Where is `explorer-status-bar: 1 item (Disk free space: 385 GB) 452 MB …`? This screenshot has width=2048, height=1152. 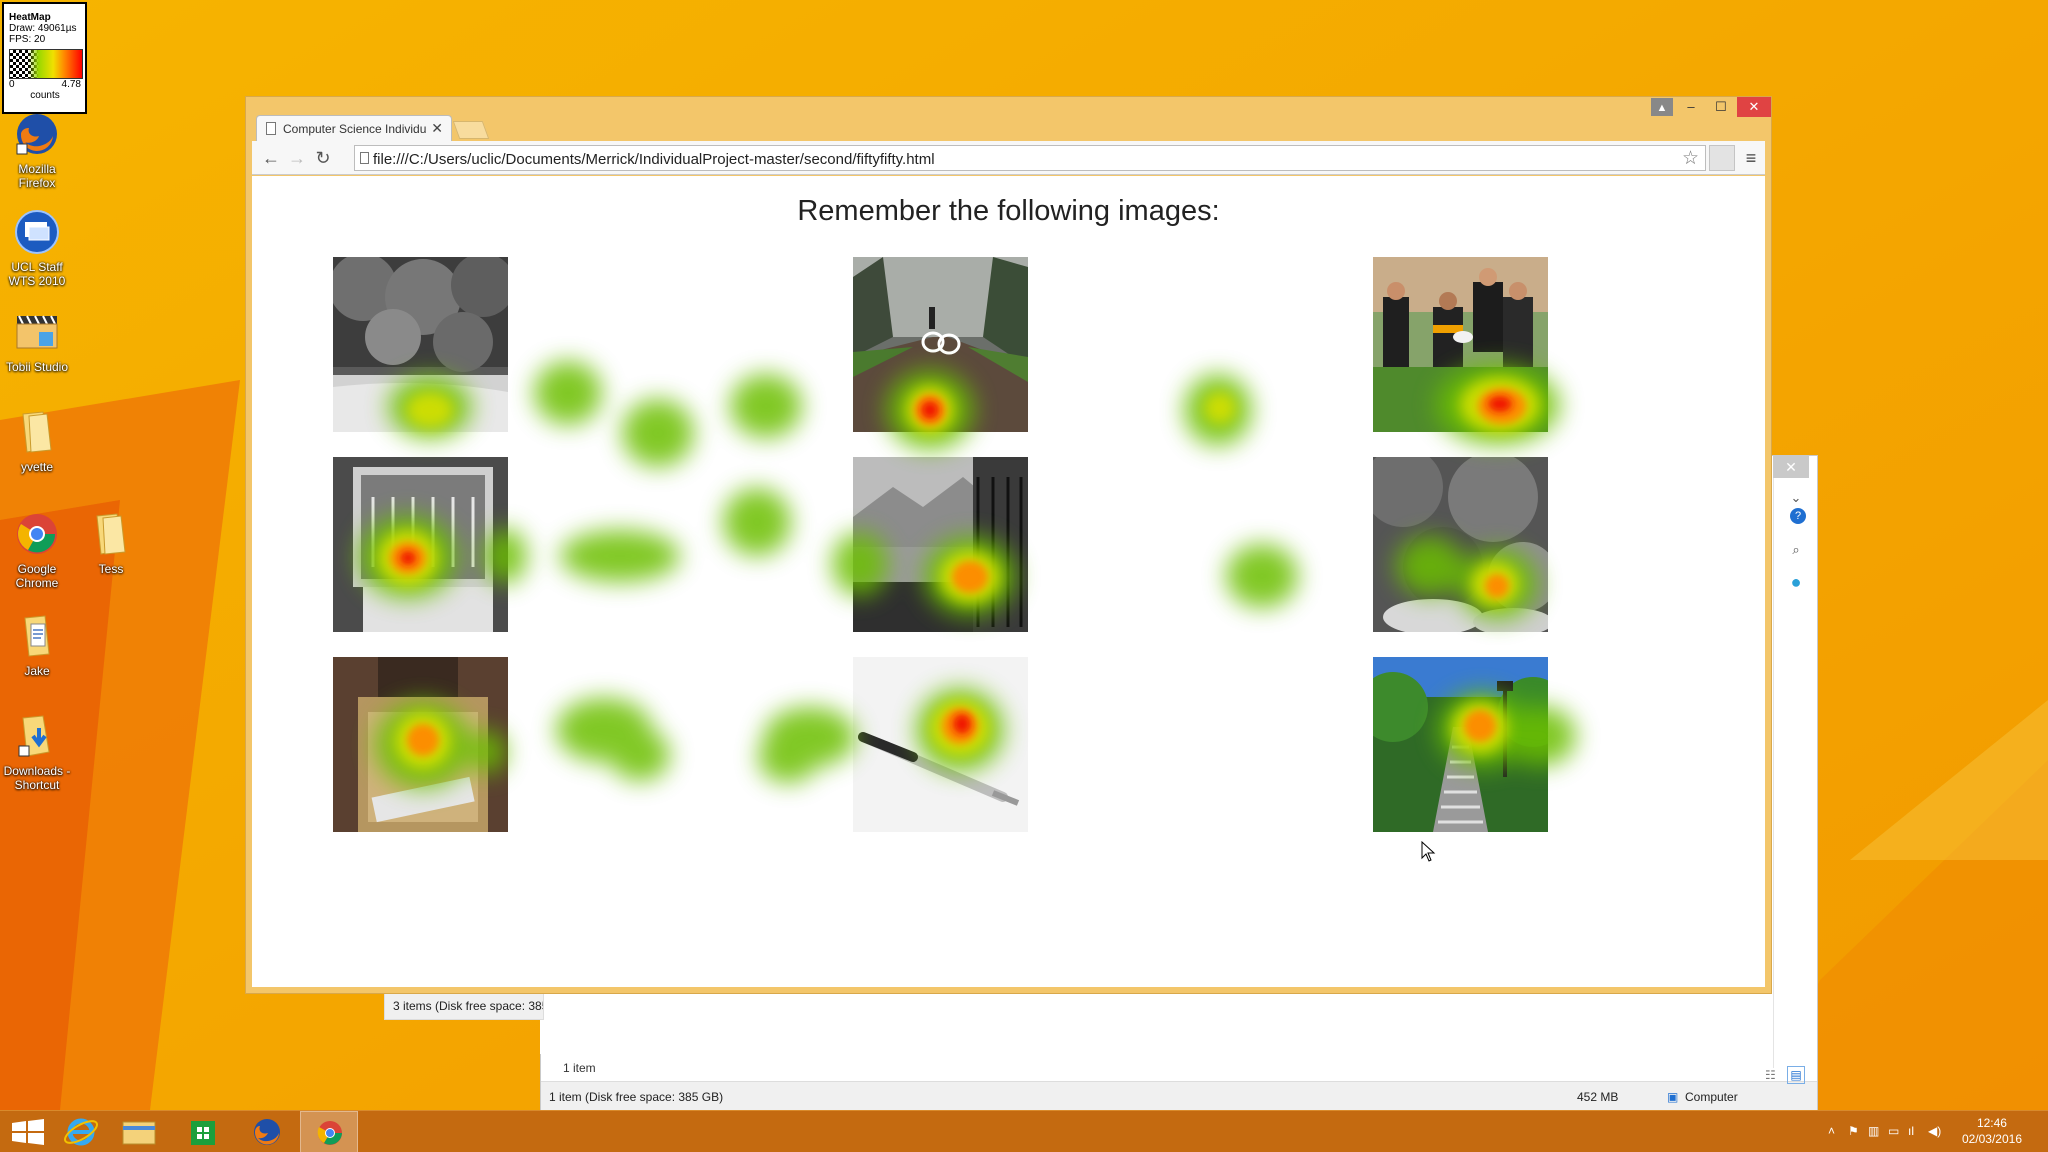 explorer-status-bar: 1 item (Disk free space: 385 GB) 452 MB … is located at coordinates (1179, 1088).